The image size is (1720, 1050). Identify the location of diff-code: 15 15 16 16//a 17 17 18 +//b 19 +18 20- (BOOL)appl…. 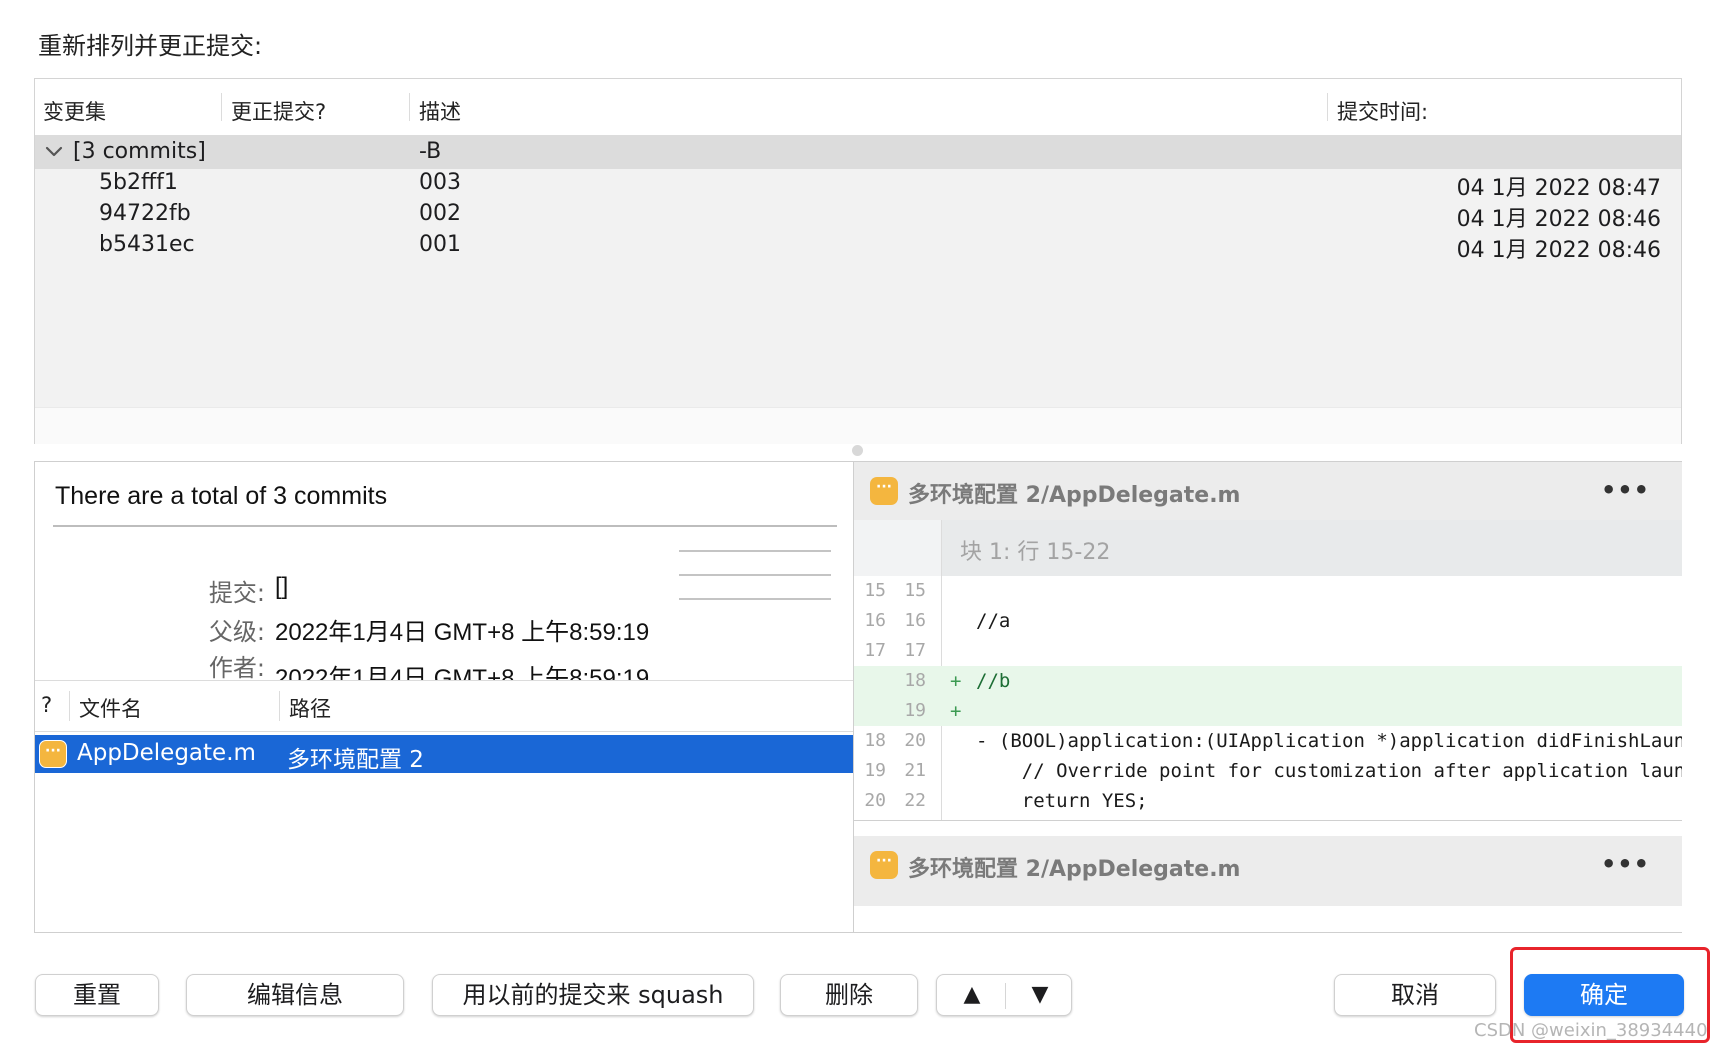
(1268, 698).